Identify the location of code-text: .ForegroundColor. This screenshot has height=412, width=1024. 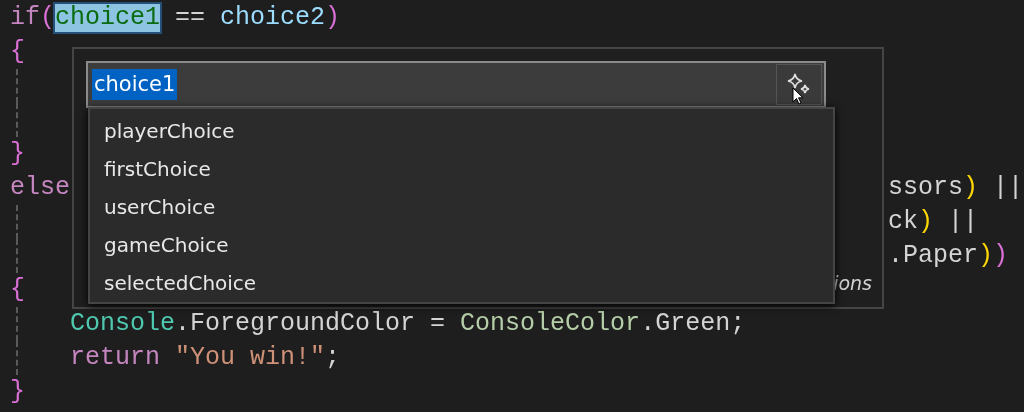
(295, 324).